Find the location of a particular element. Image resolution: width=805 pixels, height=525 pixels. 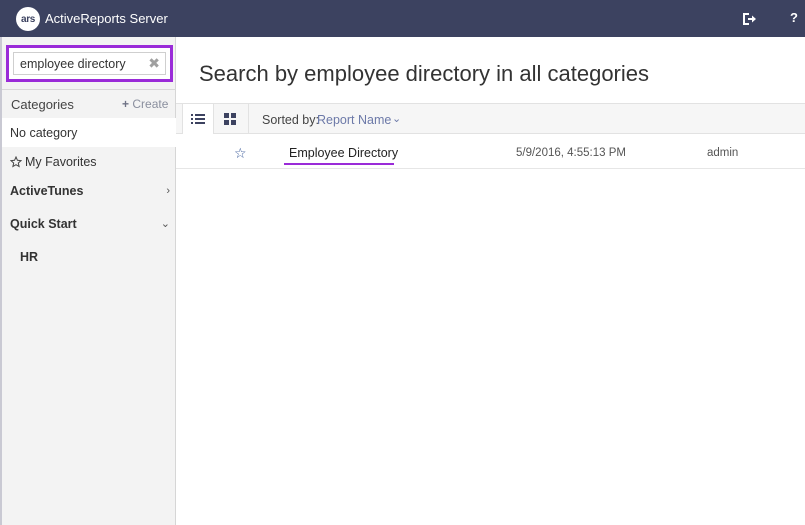

create-category-button: + Create is located at coordinates (145, 104).